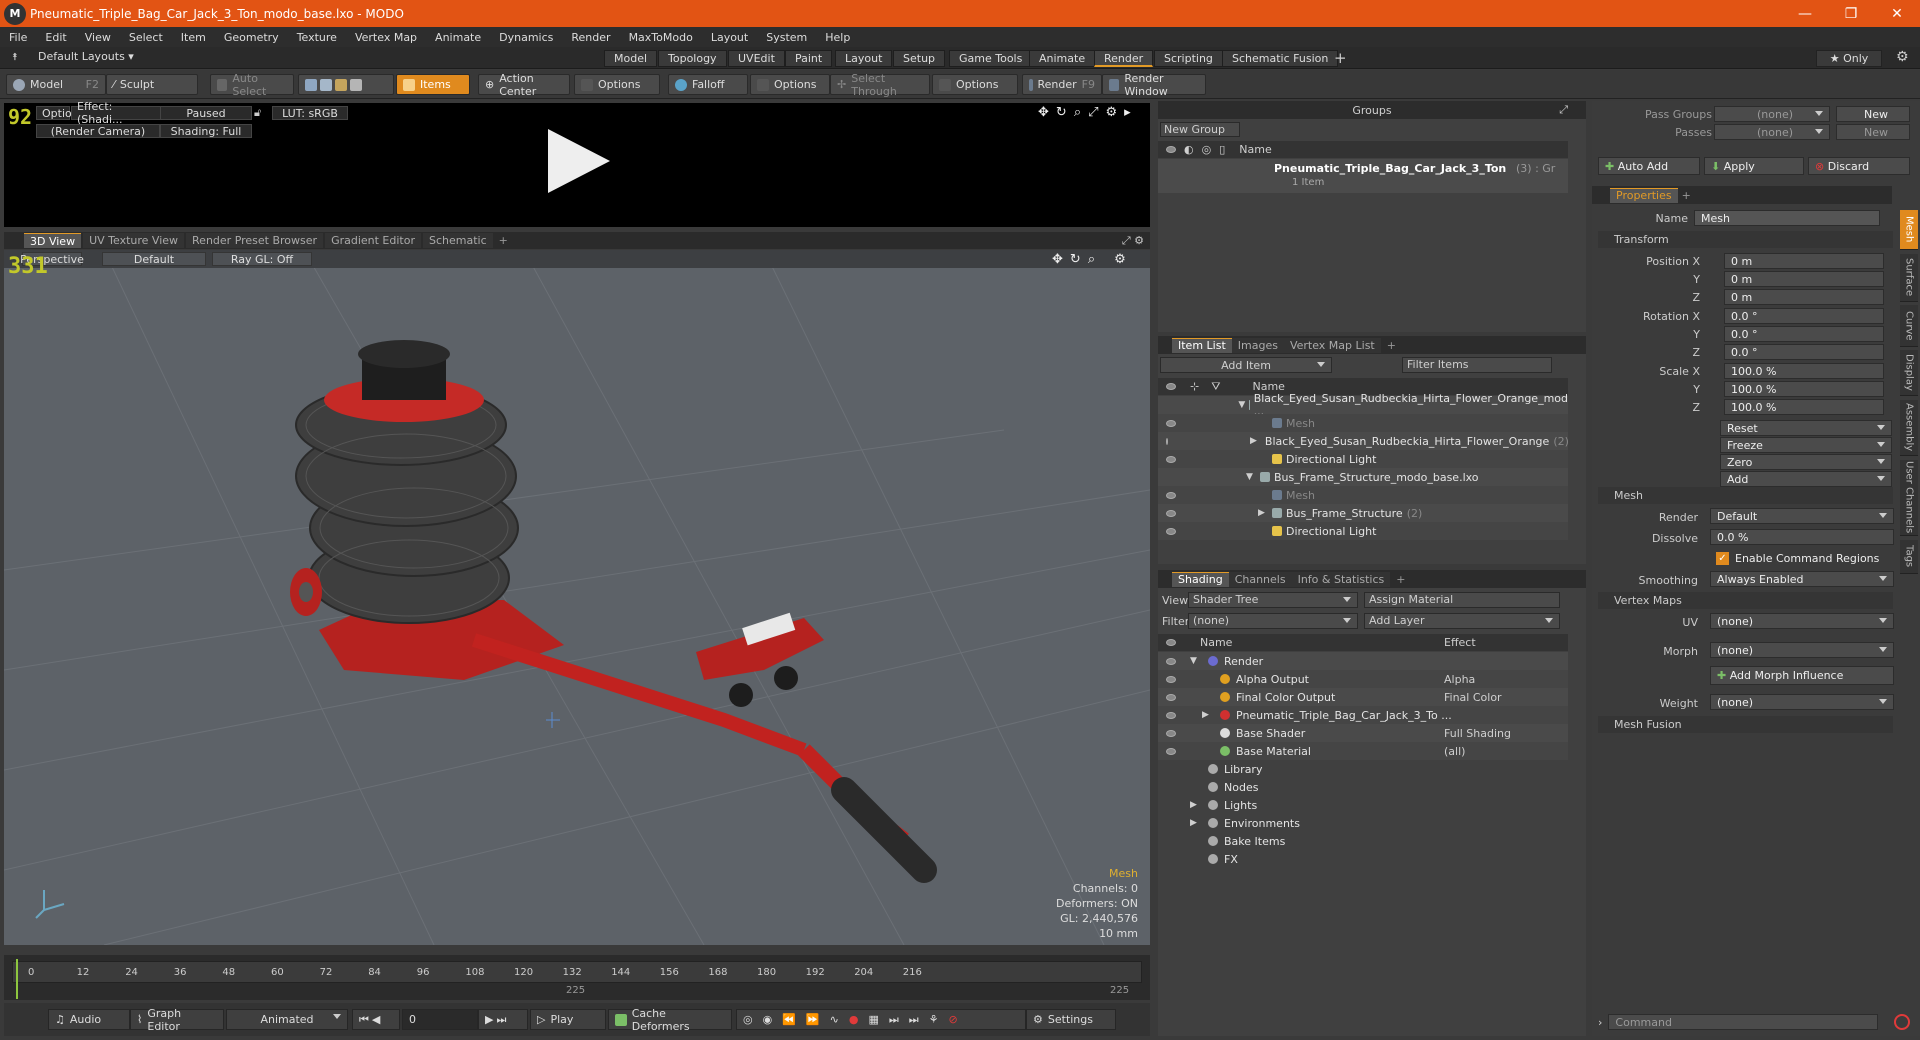 Image resolution: width=1920 pixels, height=1040 pixels. What do you see at coordinates (1909, 230) in the screenshot?
I see `side-tab-mesh: Mesh` at bounding box center [1909, 230].